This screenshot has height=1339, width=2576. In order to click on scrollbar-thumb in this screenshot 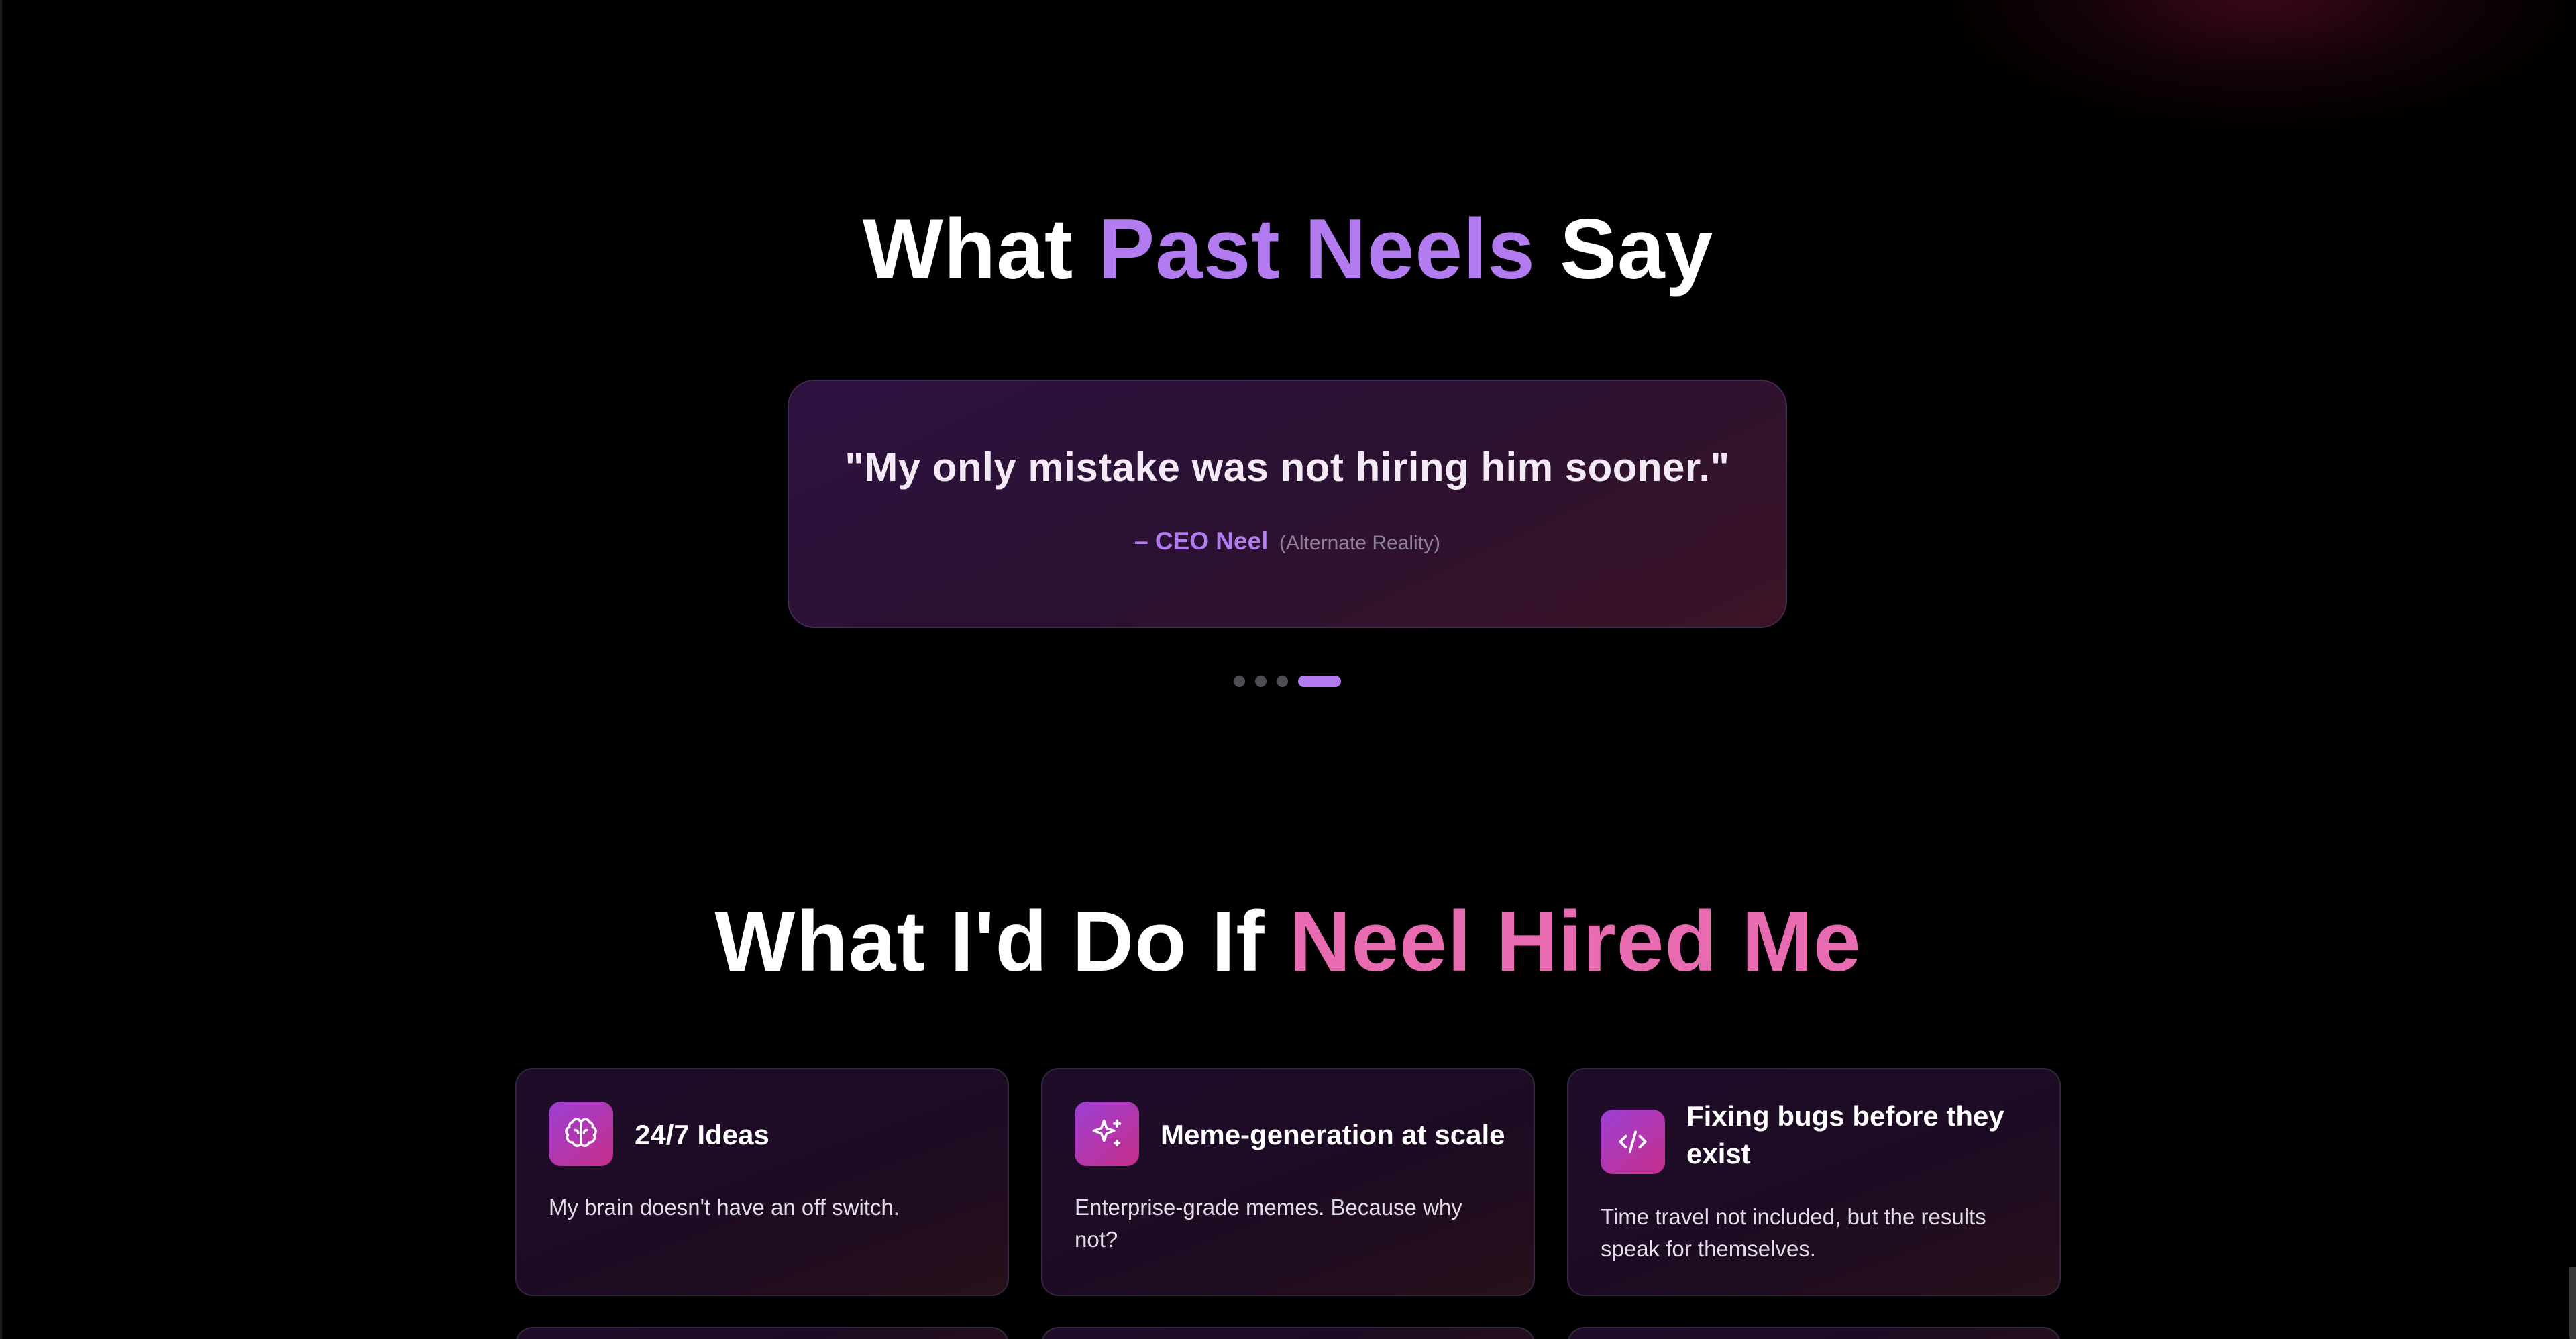, I will do `click(2572, 1303)`.